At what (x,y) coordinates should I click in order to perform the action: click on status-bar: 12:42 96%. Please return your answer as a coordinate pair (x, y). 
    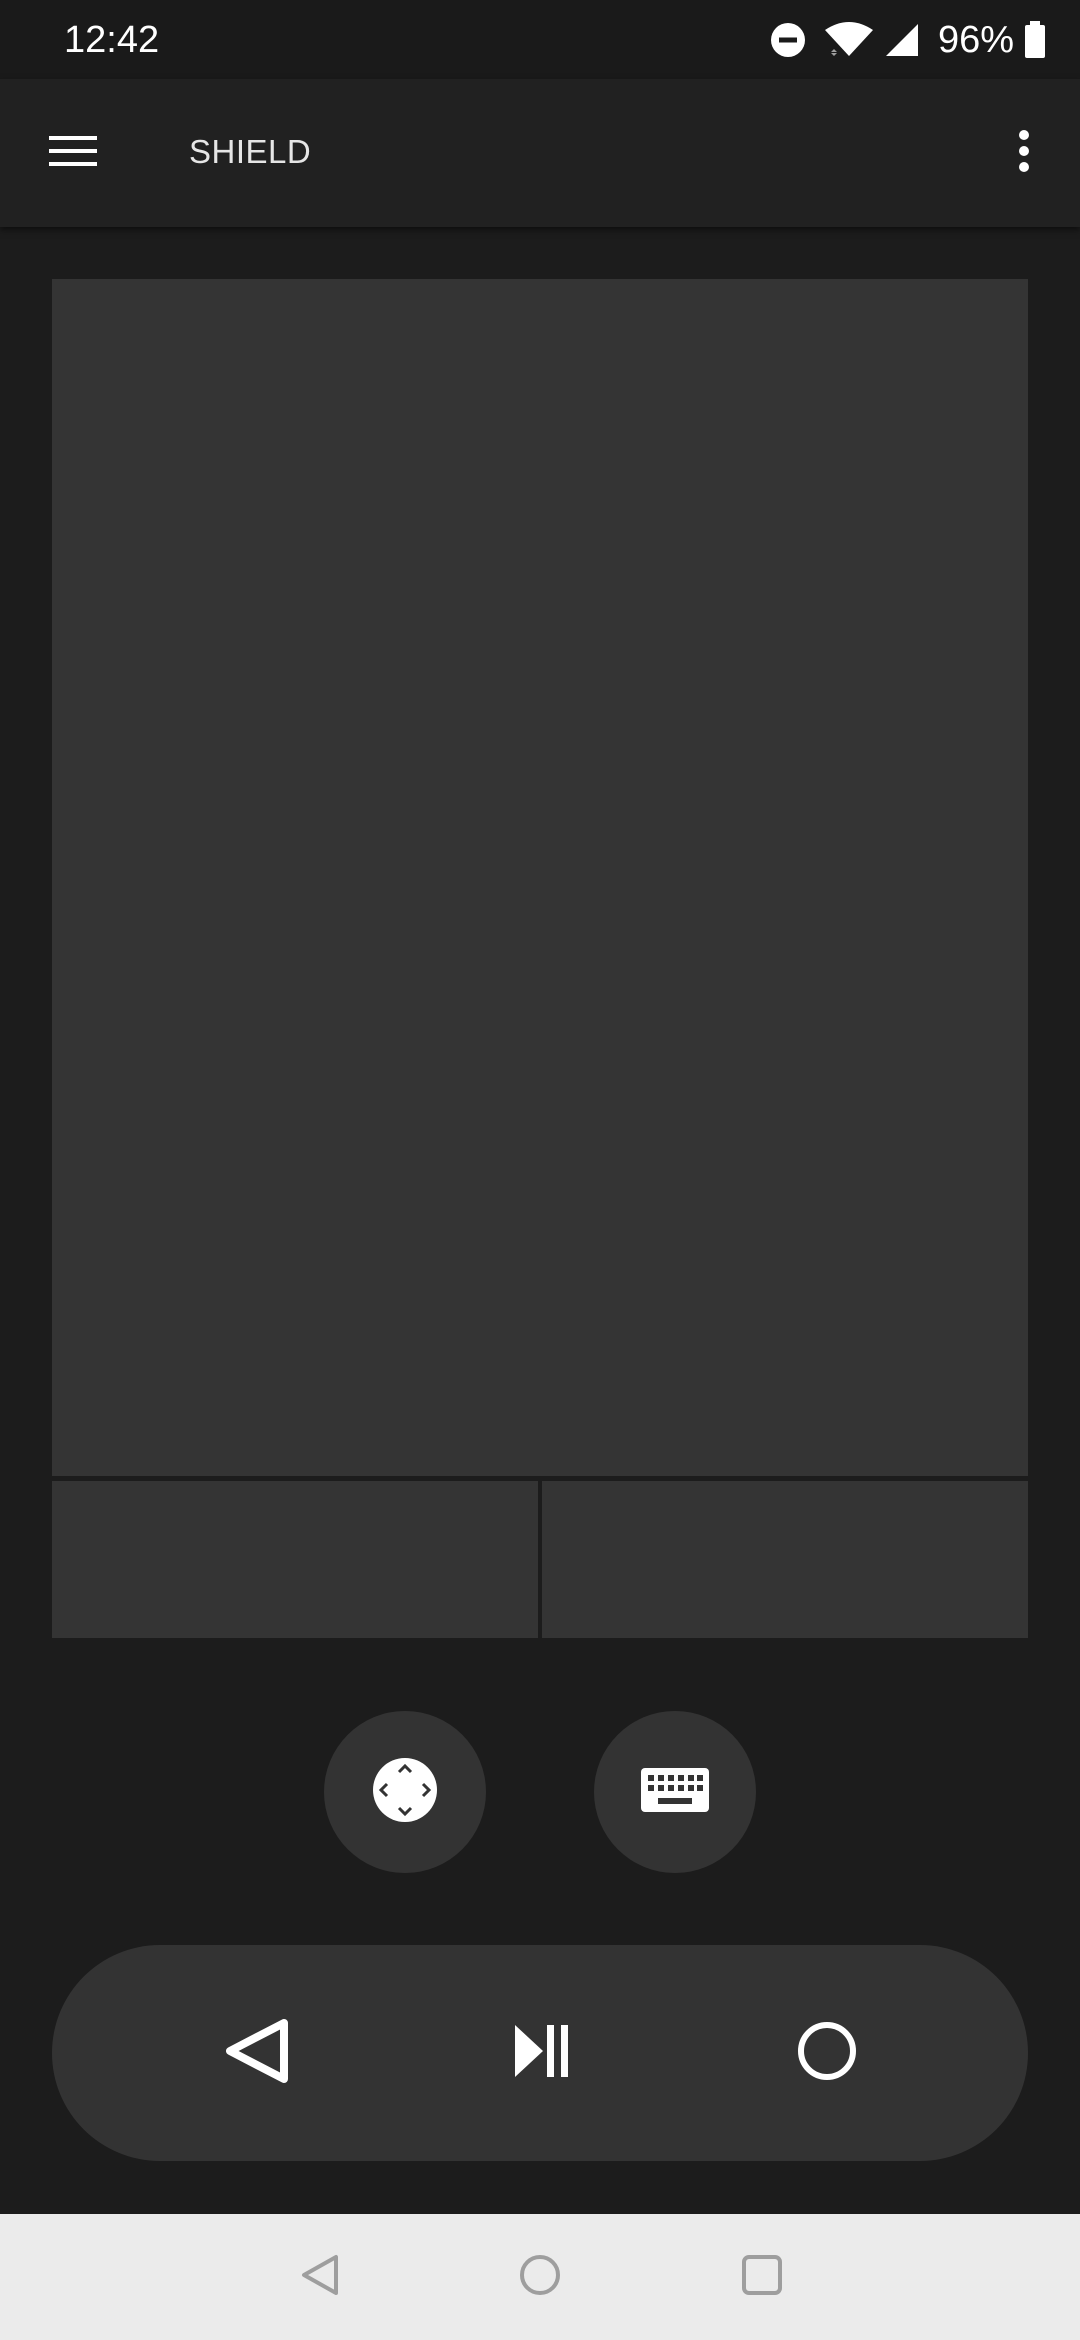
    Looking at the image, I should click on (540, 39).